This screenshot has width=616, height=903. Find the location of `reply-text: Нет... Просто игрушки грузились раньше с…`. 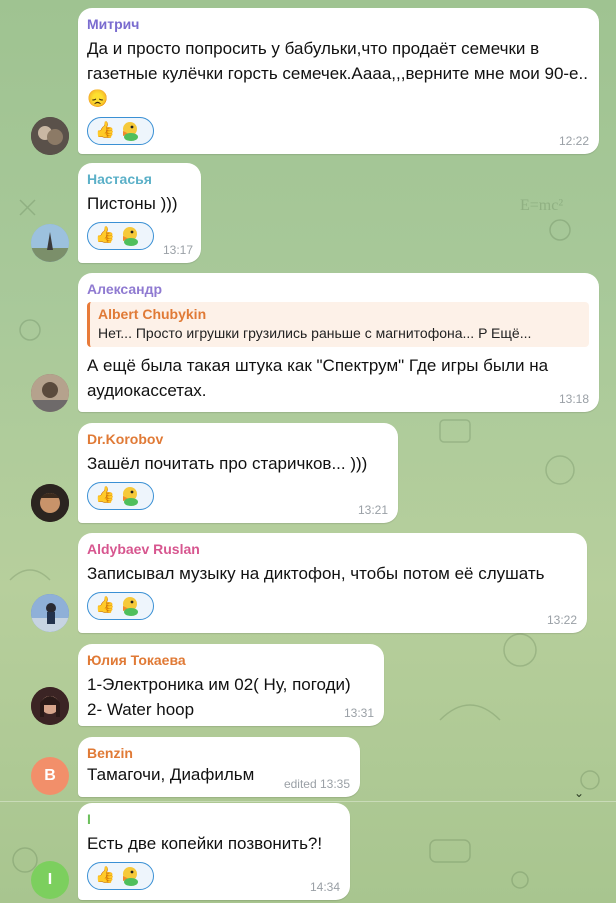

reply-text: Нет... Просто игрушки грузились раньше с… is located at coordinates (315, 333).